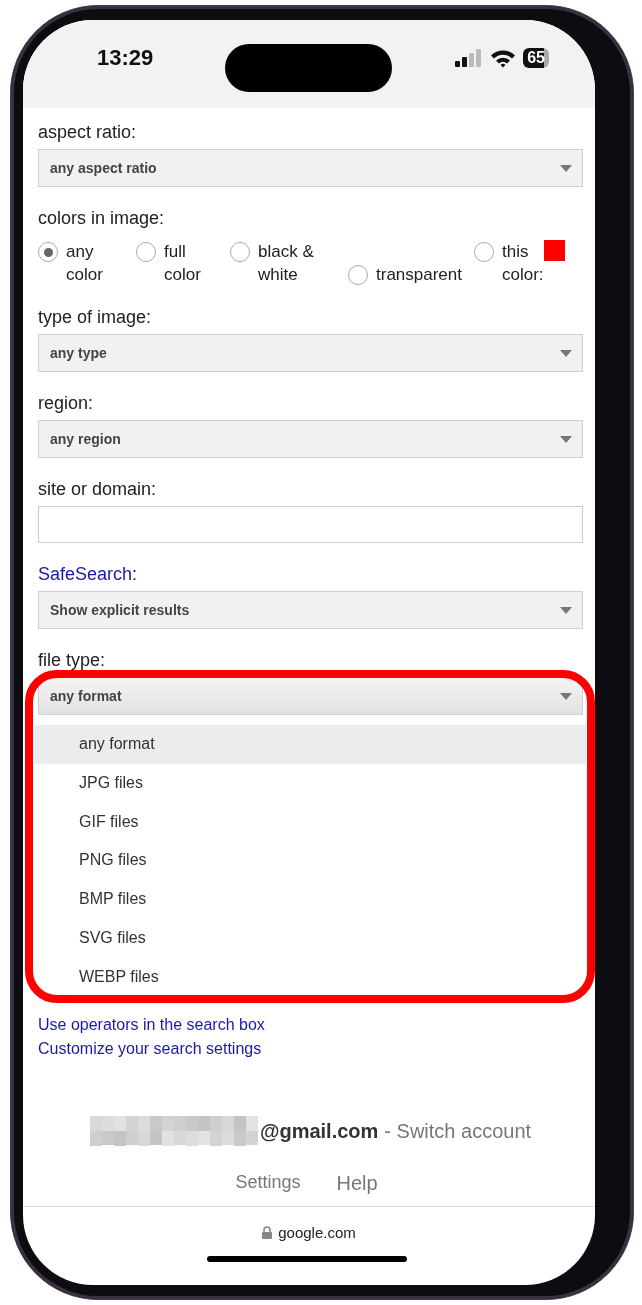 The width and height of the screenshot is (642, 1305). Describe the element at coordinates (88, 132) in the screenshot. I see `field-label: aspect ratio:` at that location.